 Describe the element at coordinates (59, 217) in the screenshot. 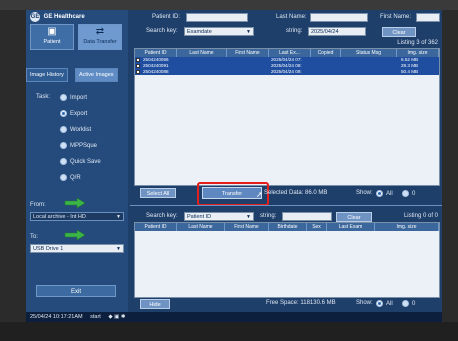

I see `from-value: Local archive - Int HD` at that location.